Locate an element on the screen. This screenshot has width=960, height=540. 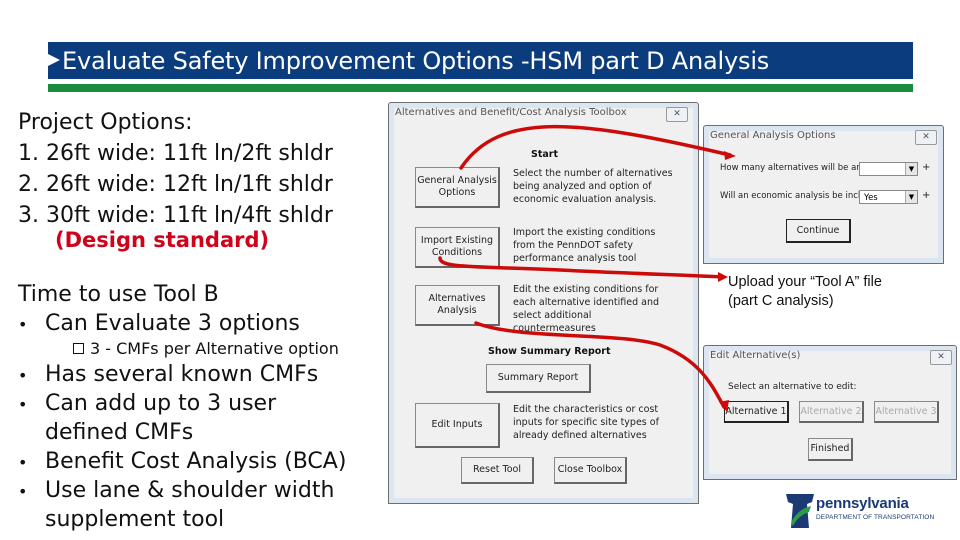
project-options-heading: Project Options: is located at coordinates (105, 122).